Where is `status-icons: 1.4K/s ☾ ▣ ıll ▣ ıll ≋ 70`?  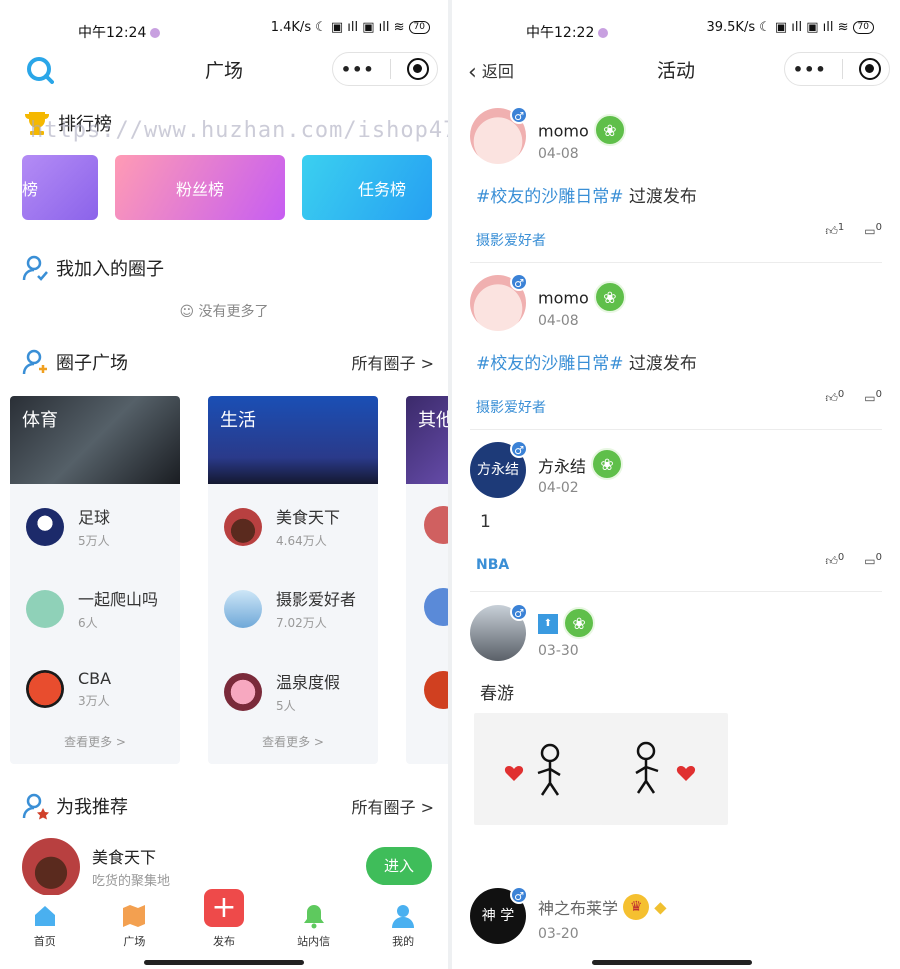 status-icons: 1.4K/s ☾ ▣ ıll ▣ ıll ≋ 70 is located at coordinates (350, 27).